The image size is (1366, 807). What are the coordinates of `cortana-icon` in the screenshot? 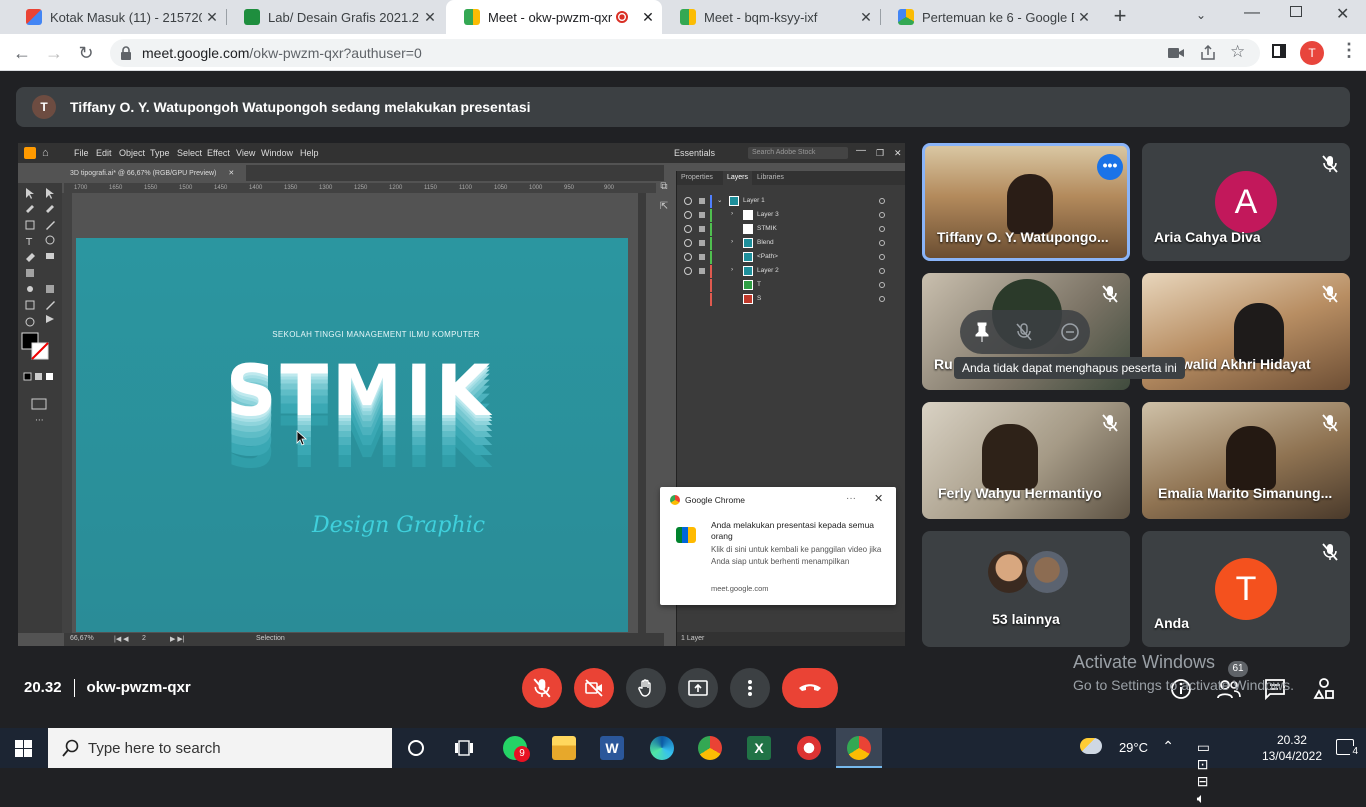 It's located at (416, 748).